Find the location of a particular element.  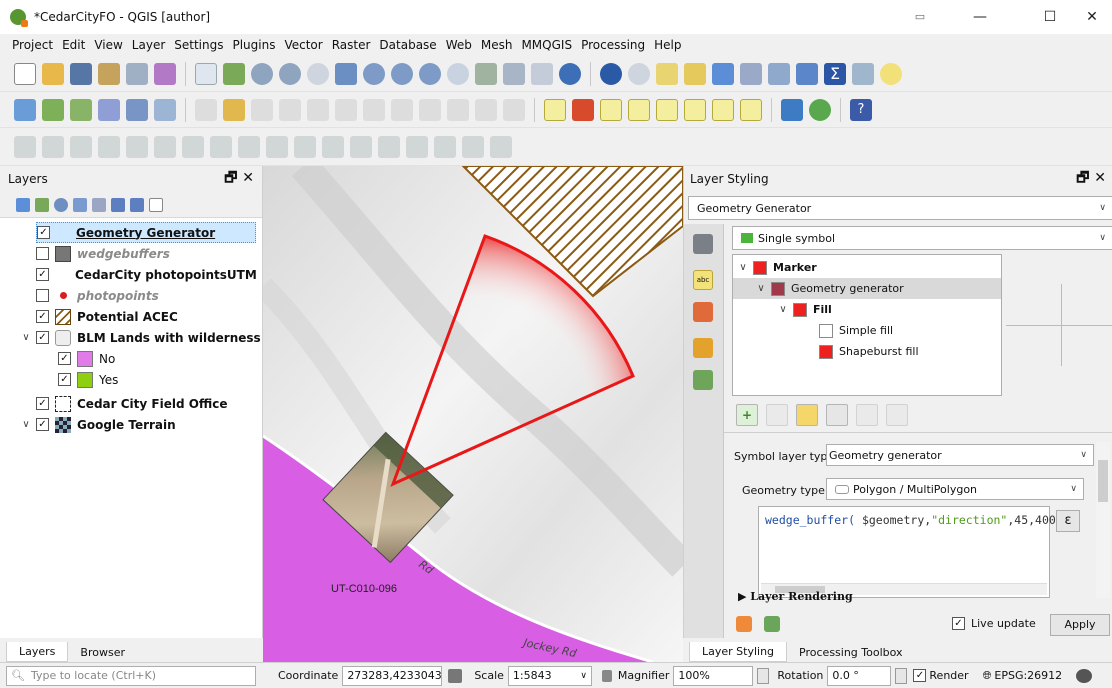

vertex-tool-icon is located at coordinates (318, 109).